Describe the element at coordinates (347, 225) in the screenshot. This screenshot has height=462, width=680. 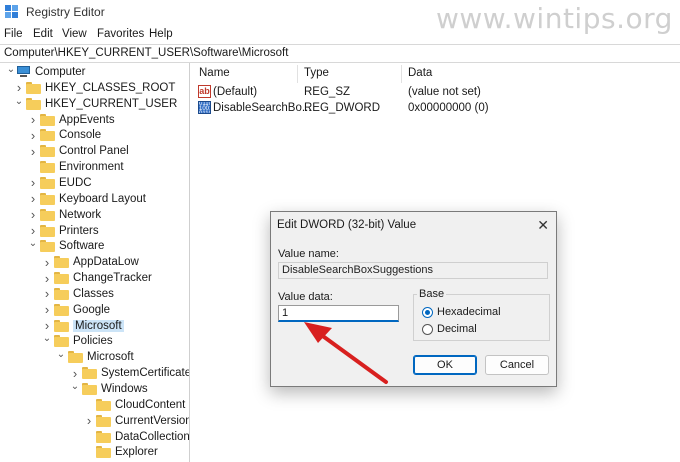
I see `dialog-title: Edit DWORD (32-bit) Value` at that location.